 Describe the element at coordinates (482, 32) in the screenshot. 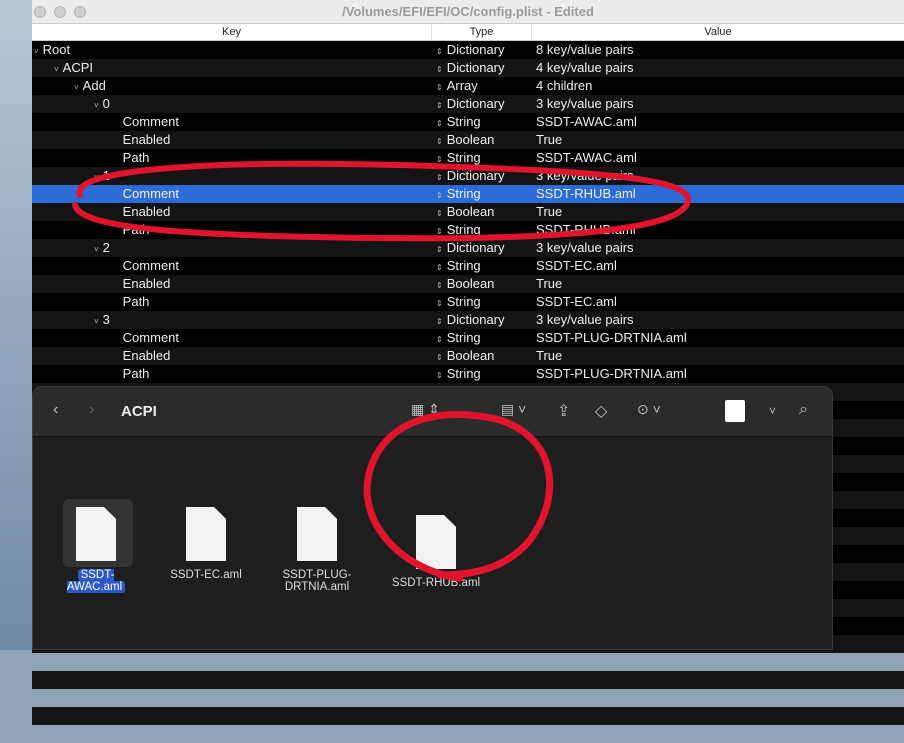

I see `column-type: Type` at that location.